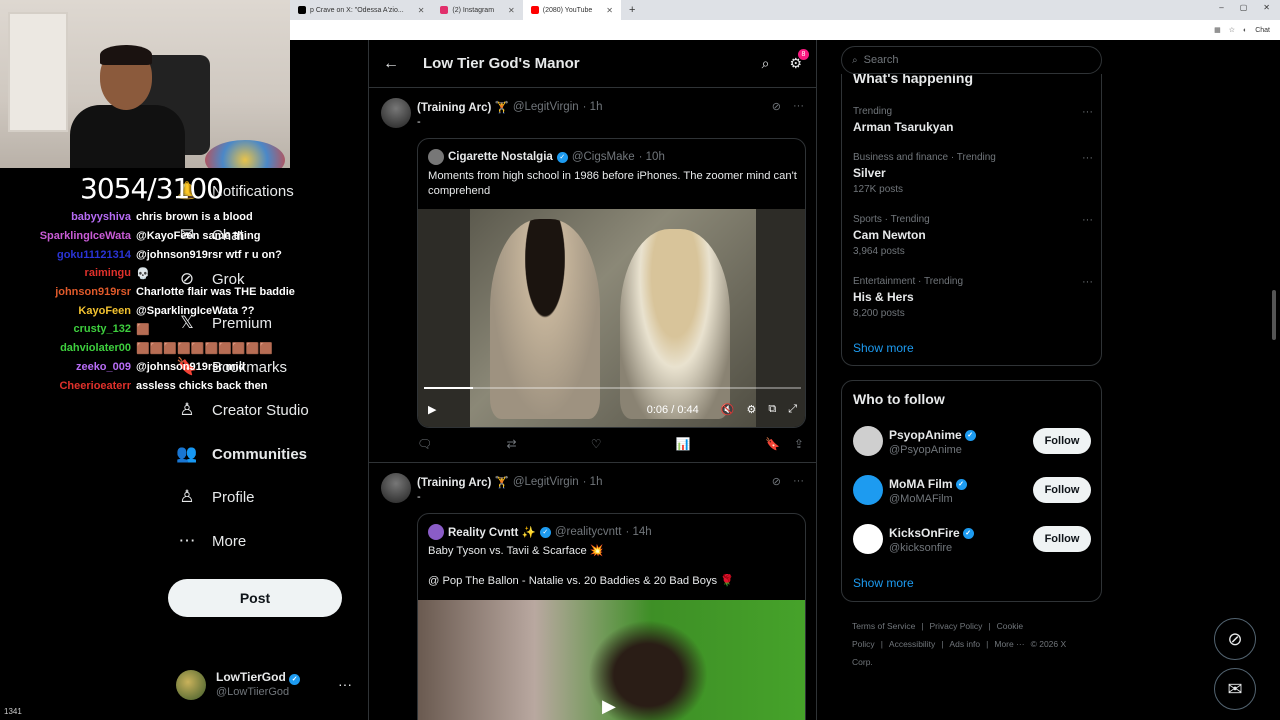 This screenshot has height=720, width=1280. Describe the element at coordinates (187, 496) in the screenshot. I see `profile-icon: ♙` at that location.